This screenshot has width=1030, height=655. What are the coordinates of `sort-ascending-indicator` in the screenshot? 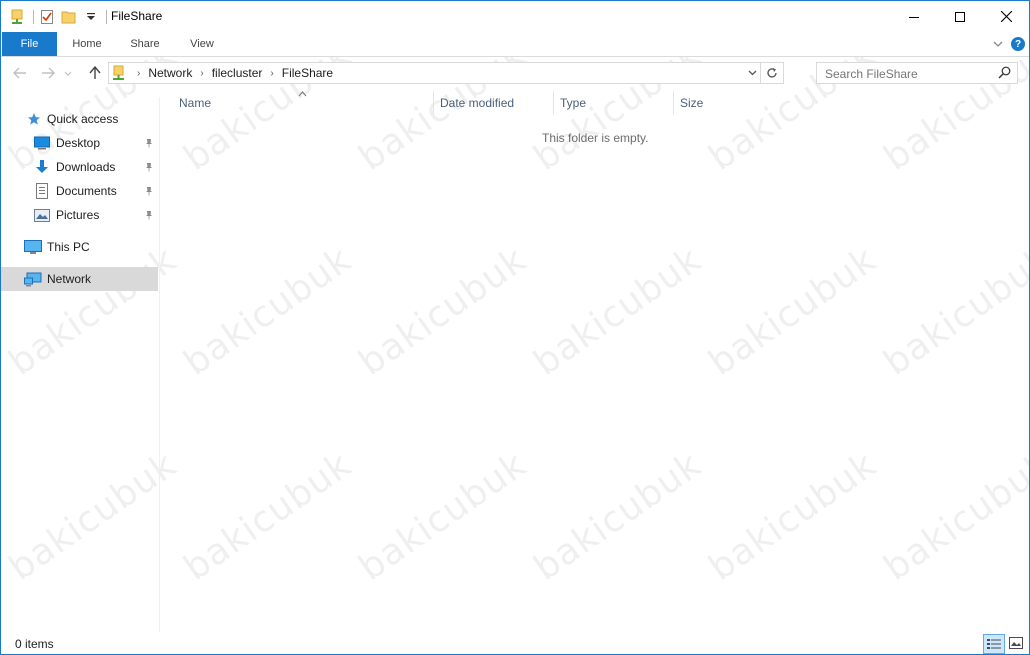 It's located at (302, 93).